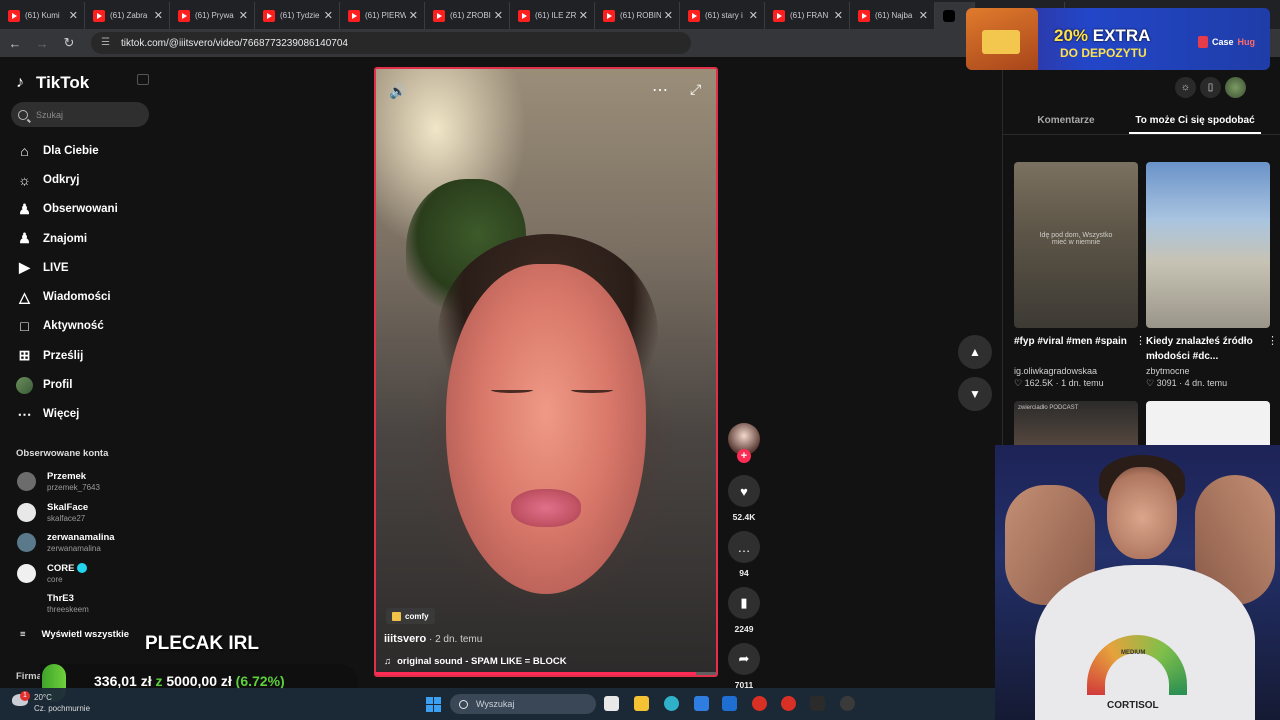  What do you see at coordinates (66, 542) in the screenshot?
I see `followed-account: zerwanamalina zerwanamalina` at bounding box center [66, 542].